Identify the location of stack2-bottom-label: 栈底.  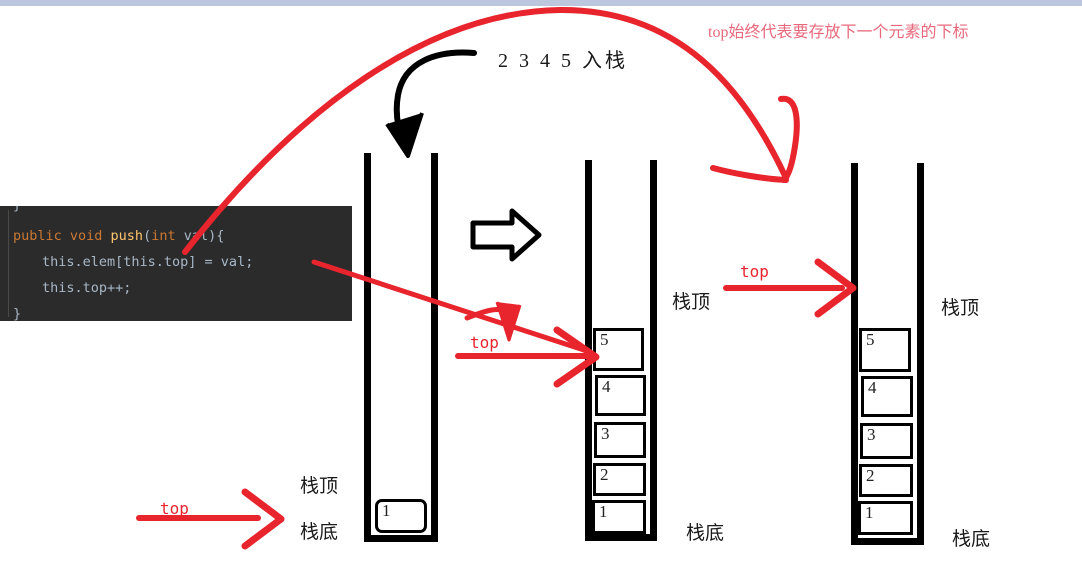
(705, 533).